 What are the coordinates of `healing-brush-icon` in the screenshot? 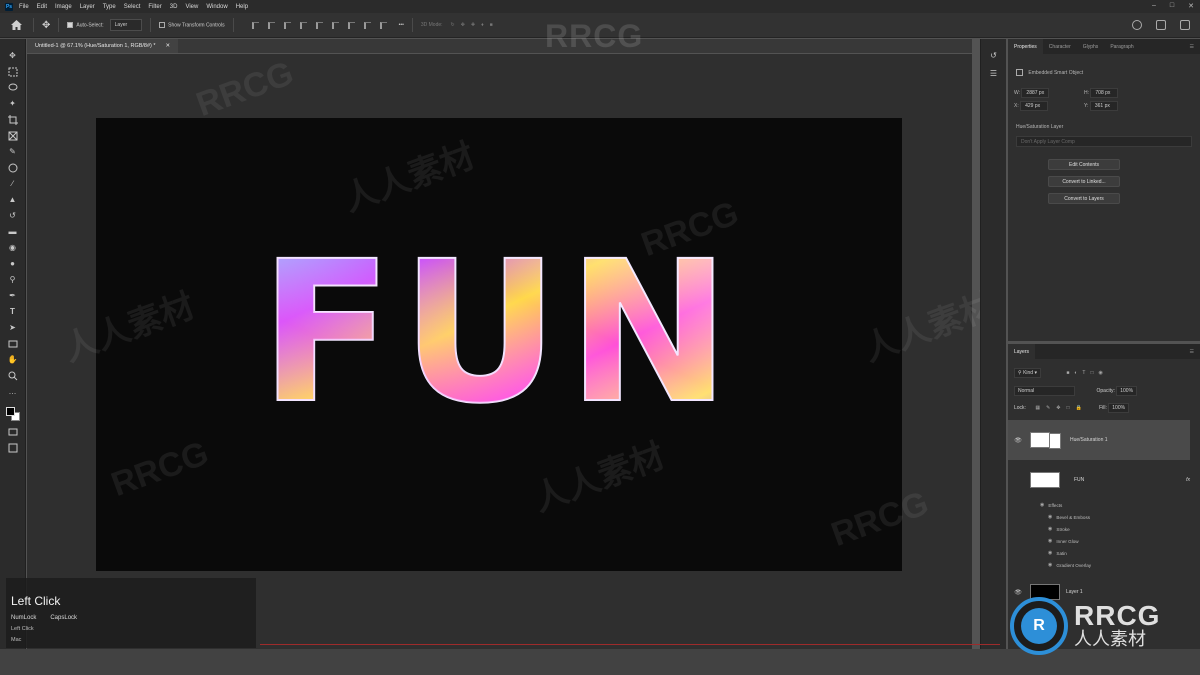 It's located at (13, 168).